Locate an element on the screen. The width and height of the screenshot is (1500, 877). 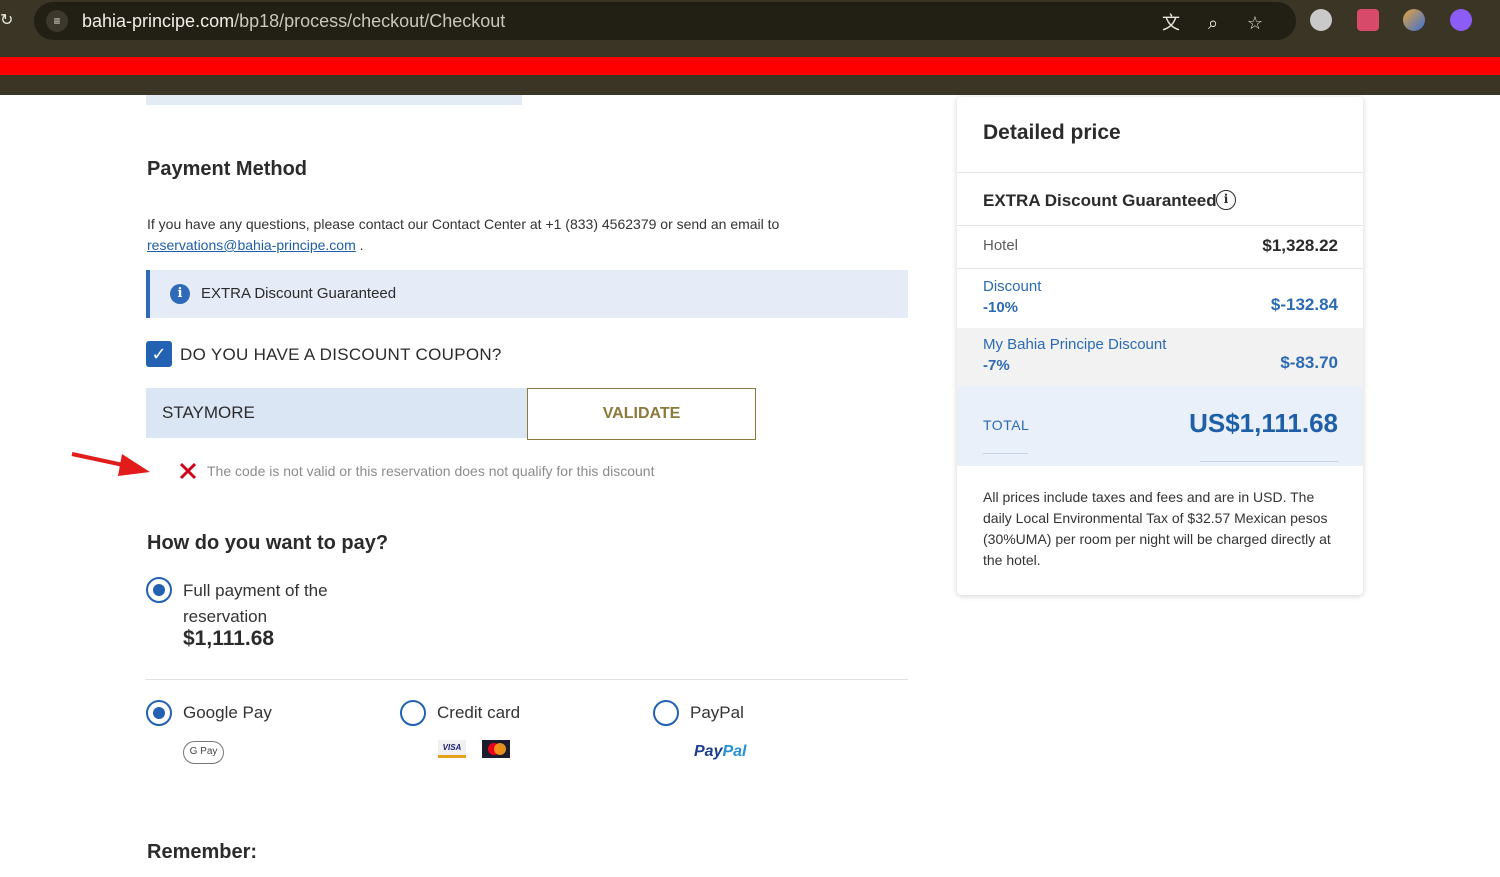
total-label: TOTAL is located at coordinates (1006, 425).